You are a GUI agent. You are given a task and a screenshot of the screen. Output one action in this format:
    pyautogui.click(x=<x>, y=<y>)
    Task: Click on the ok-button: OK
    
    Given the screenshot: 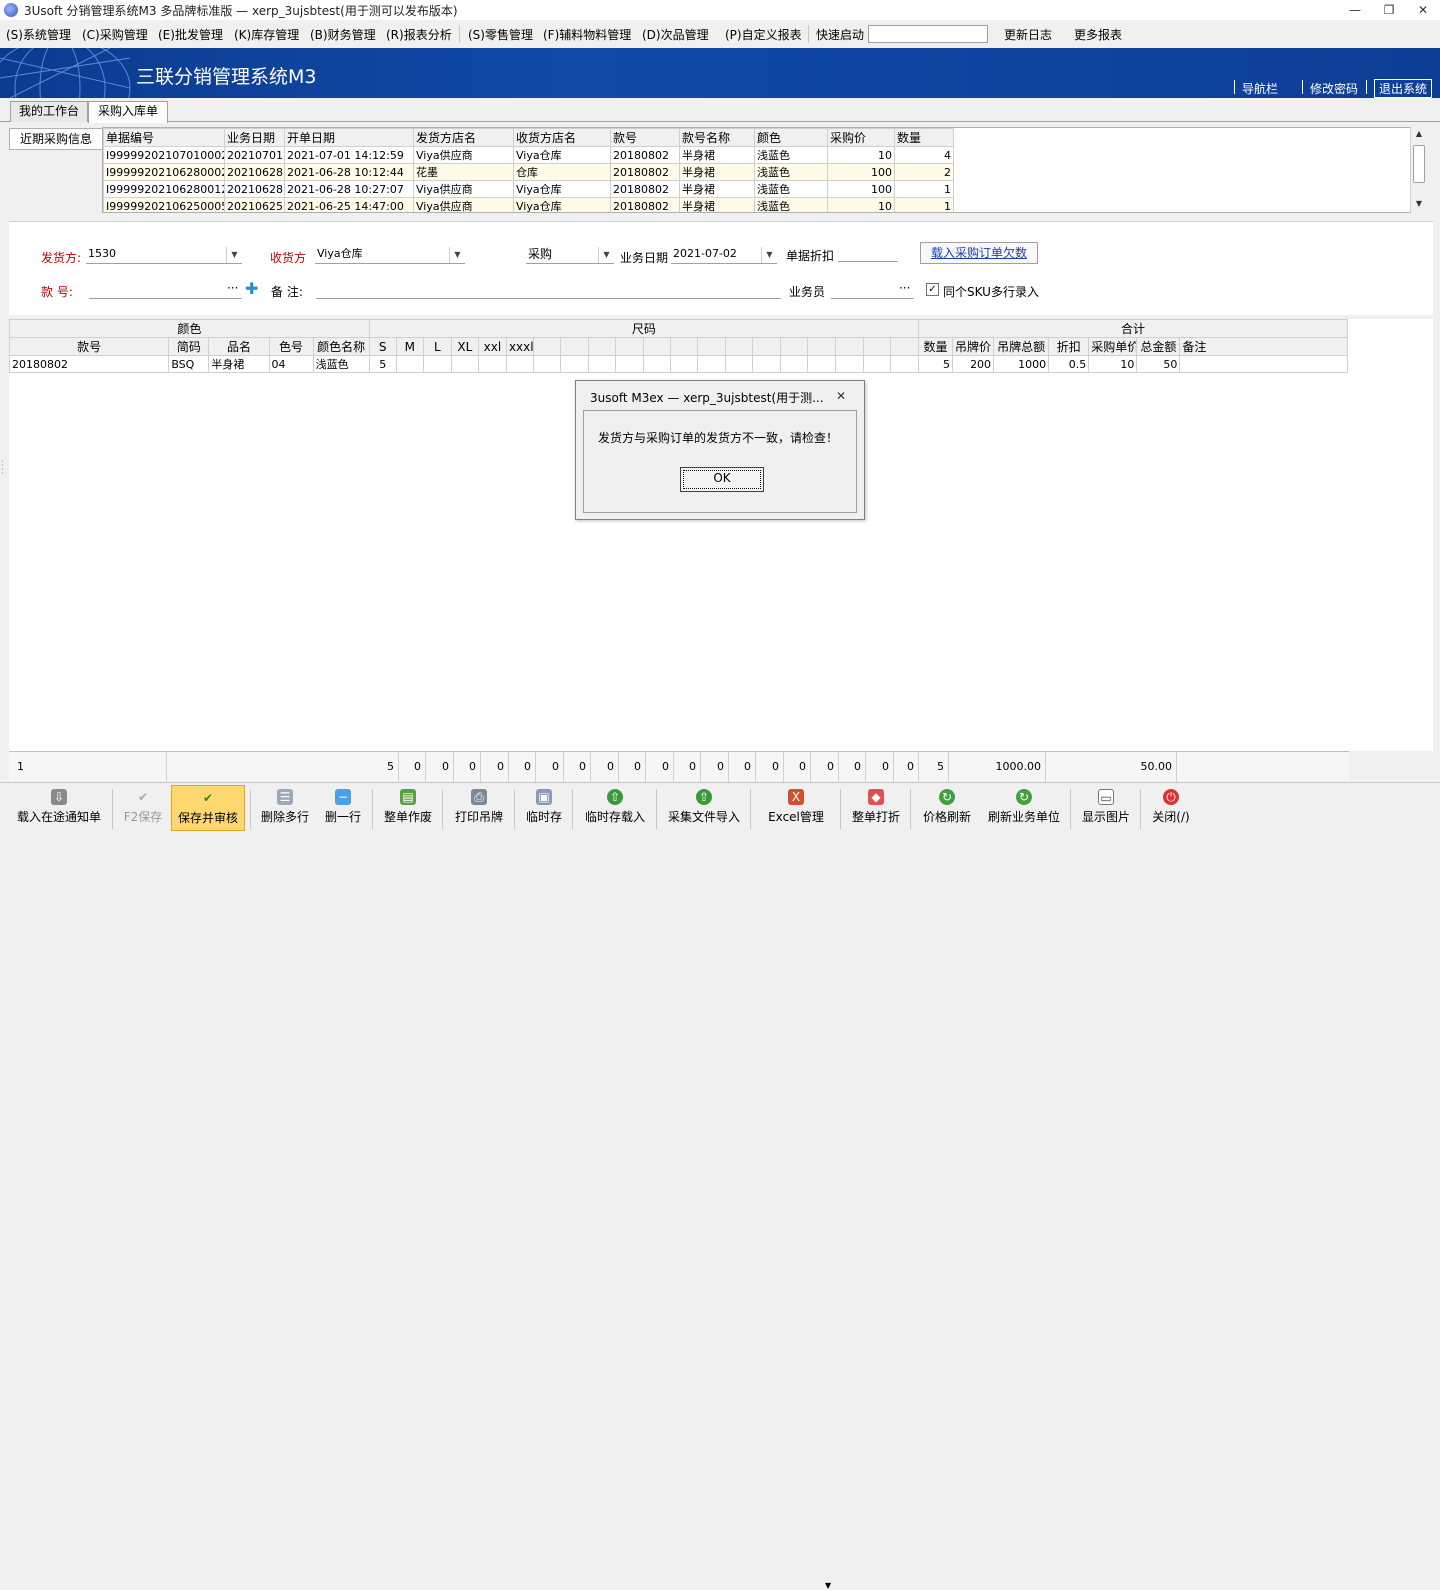 What is the action you would take?
    pyautogui.click(x=722, y=479)
    